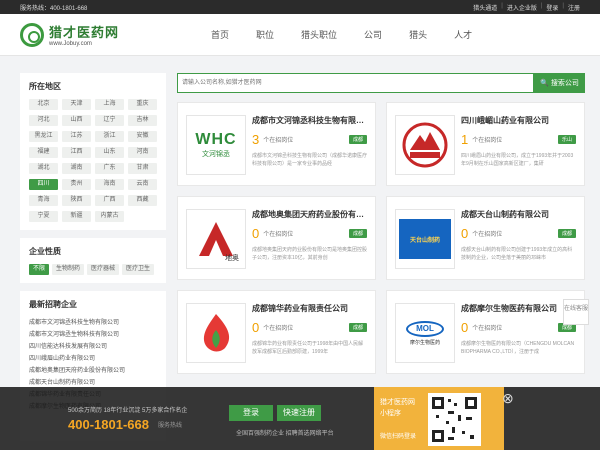 The width and height of the screenshot is (600, 450). I want to click on close-icon: ⊗, so click(508, 398).